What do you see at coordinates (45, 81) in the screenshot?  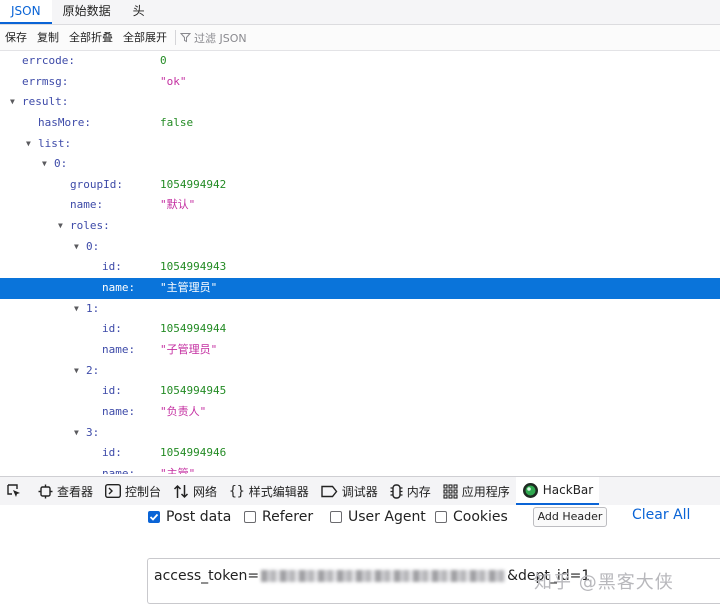 I see `json-key: errmsg:` at bounding box center [45, 81].